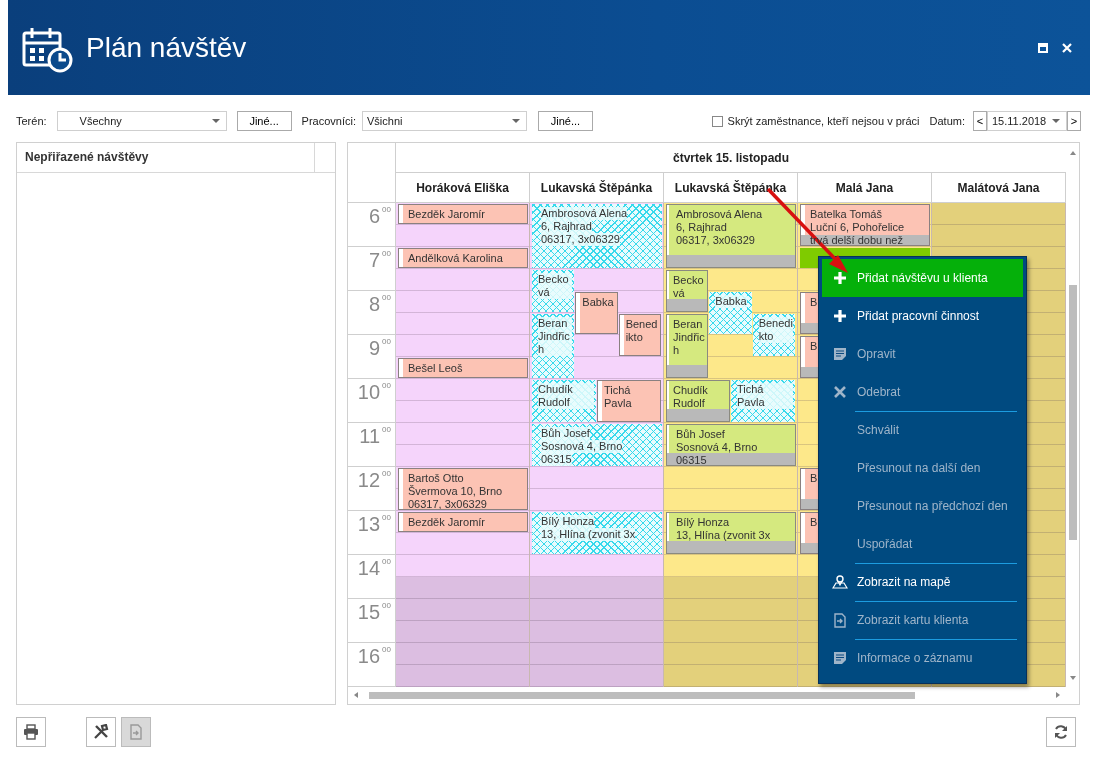 Image resolution: width=1097 pixels, height=758 pixels. I want to click on next-day-button: >, so click(1074, 121).